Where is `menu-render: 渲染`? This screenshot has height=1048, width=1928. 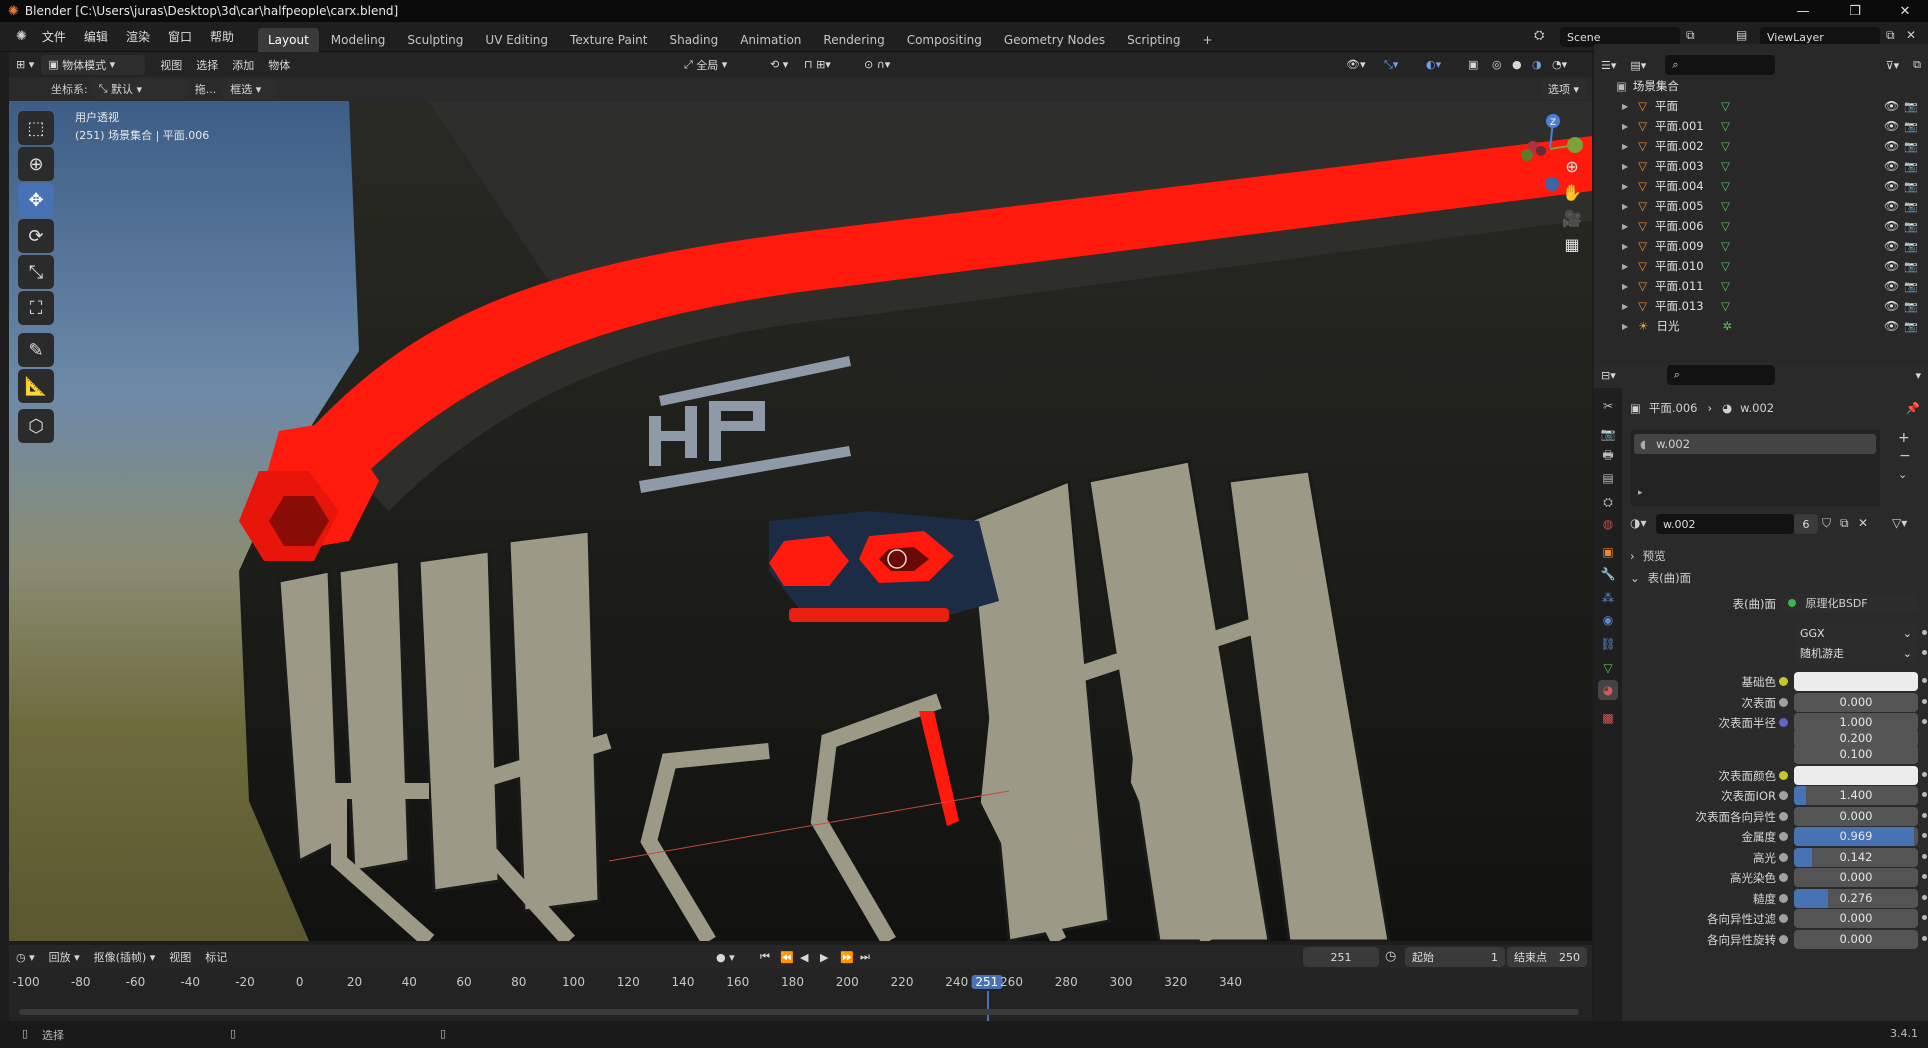
menu-render: 渲染 is located at coordinates (138, 36).